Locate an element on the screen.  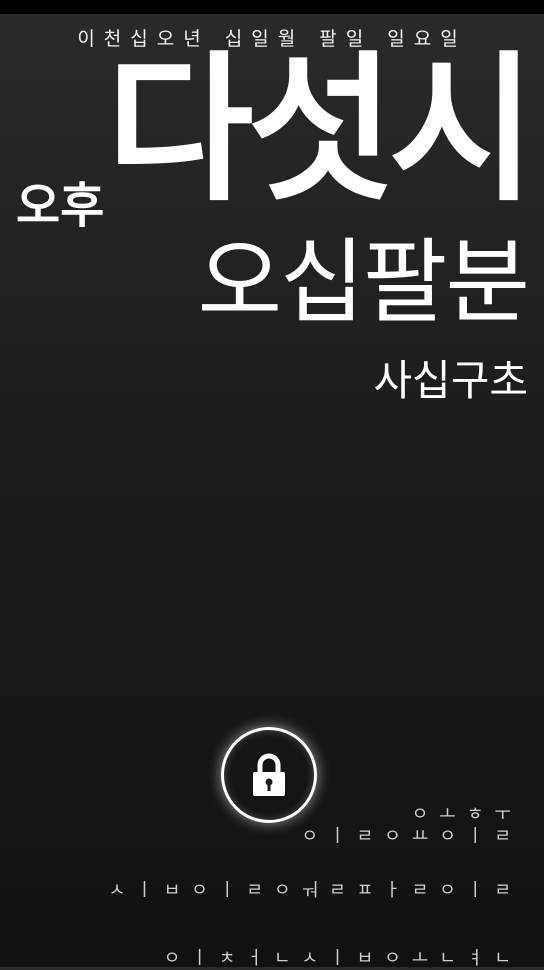
padlock-icon is located at coordinates (269, 774).